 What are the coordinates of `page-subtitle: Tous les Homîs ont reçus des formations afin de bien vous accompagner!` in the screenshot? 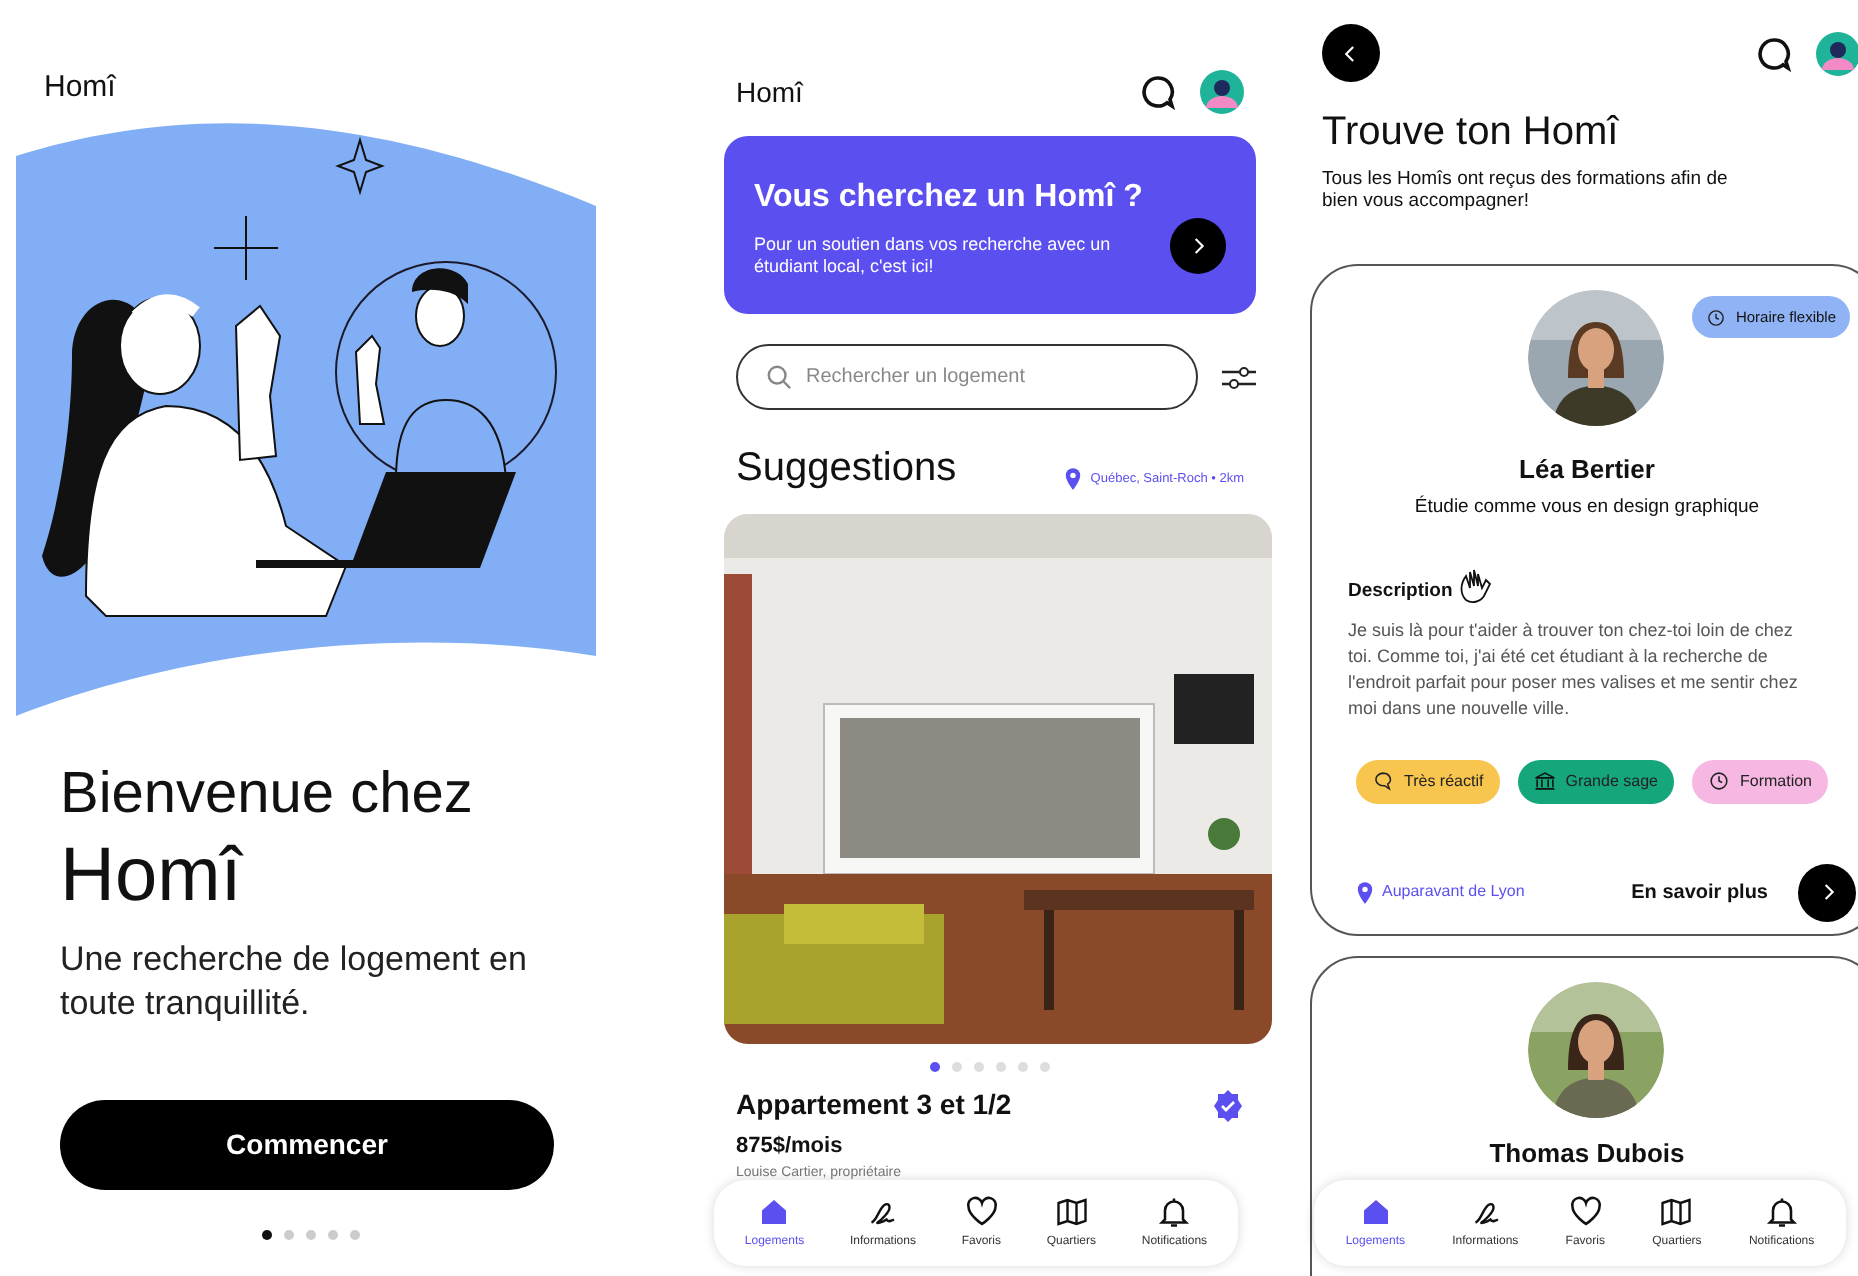 It's located at (1526, 190).